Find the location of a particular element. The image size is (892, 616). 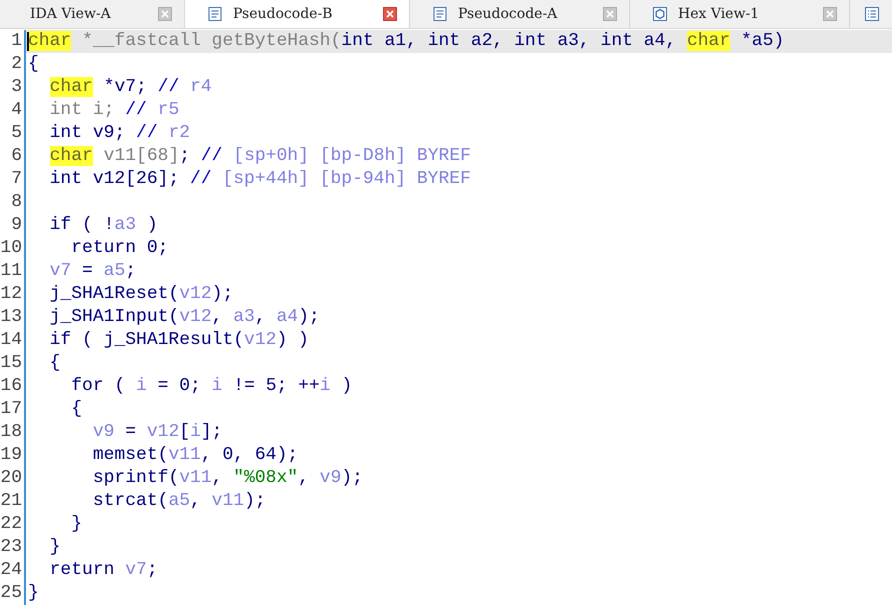

line-number: 23 is located at coordinates (13, 547).